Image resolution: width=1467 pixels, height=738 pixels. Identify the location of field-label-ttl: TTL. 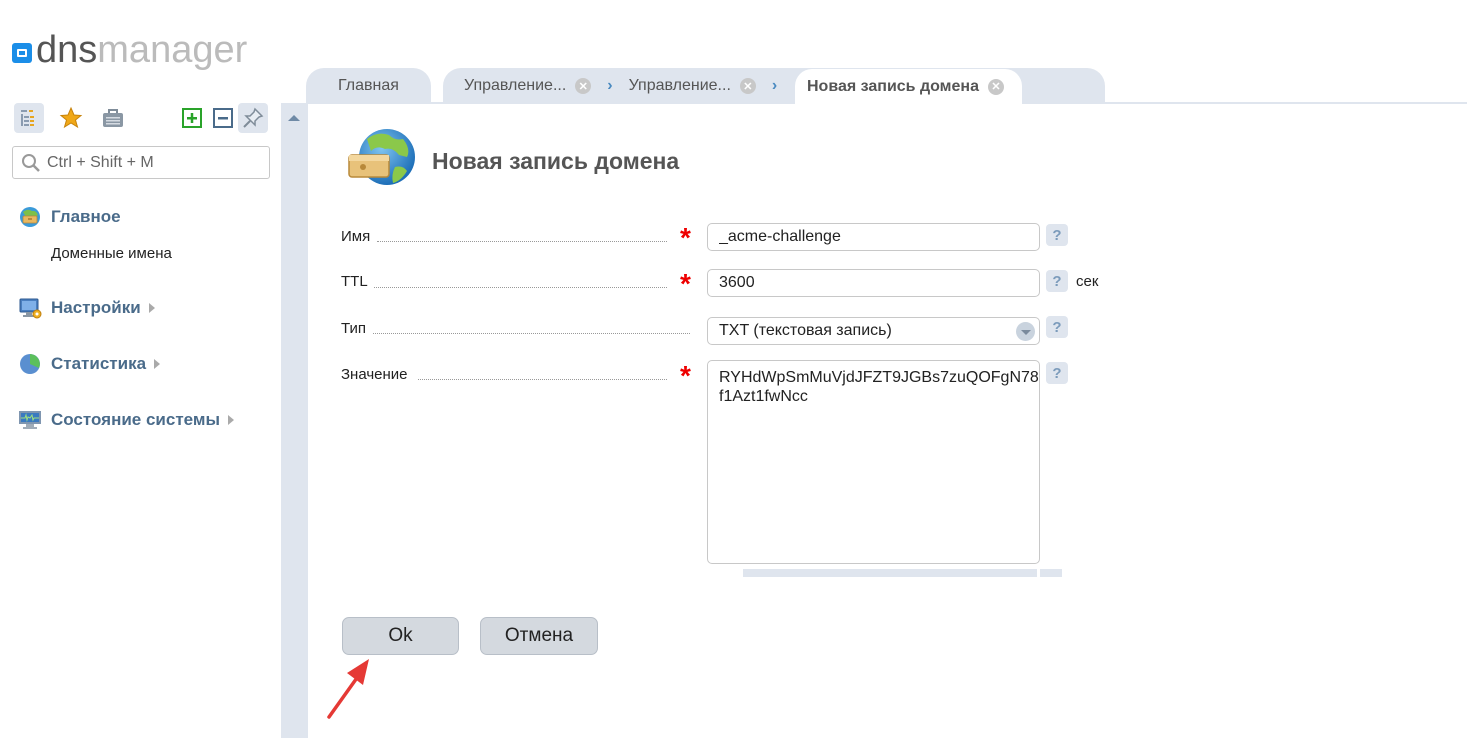
(354, 281).